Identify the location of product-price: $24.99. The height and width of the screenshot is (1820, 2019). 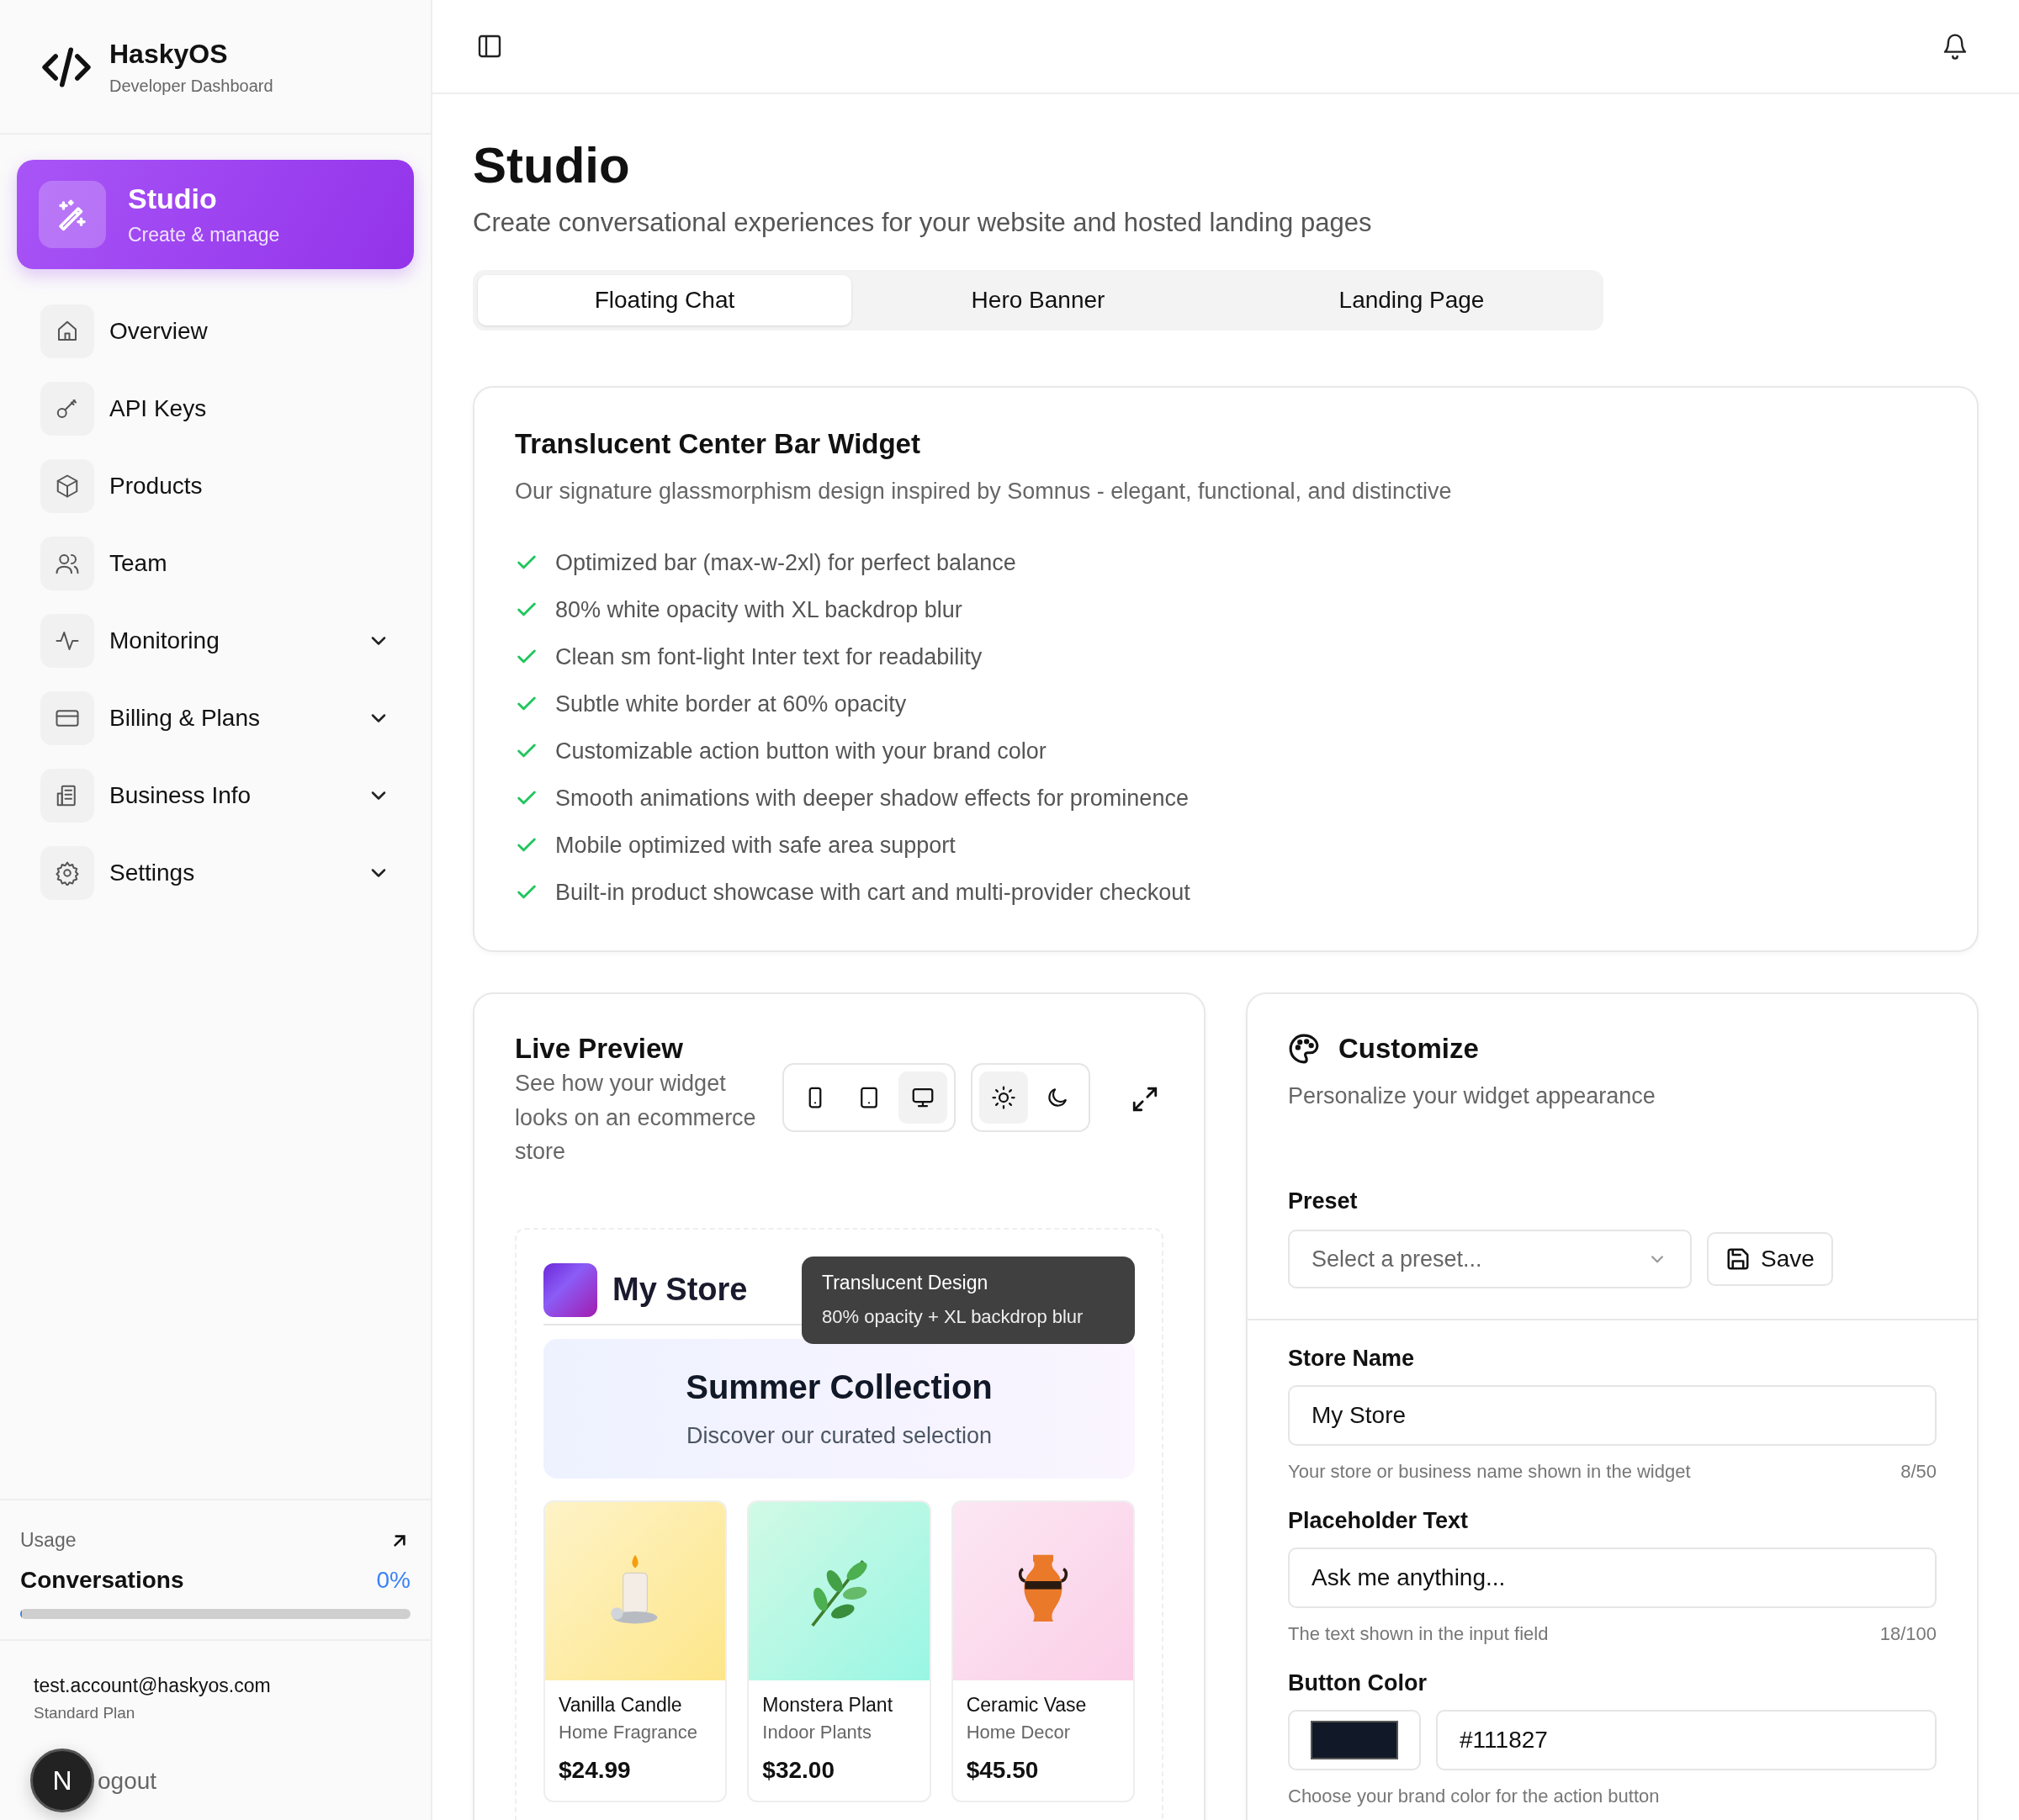
(596, 1770).